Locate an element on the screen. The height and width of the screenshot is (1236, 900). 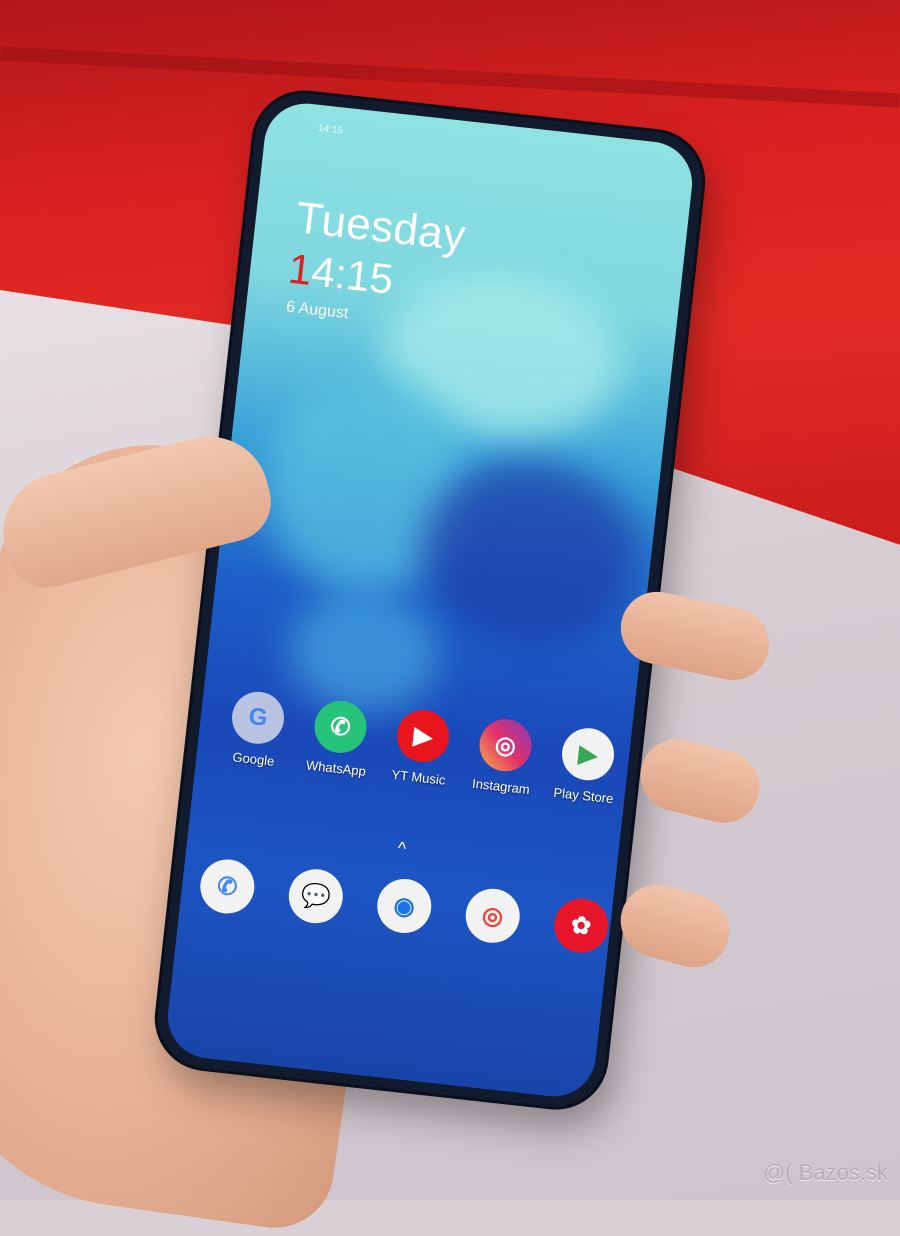
app-instagram: ◎ Instagram is located at coordinates (504, 756).